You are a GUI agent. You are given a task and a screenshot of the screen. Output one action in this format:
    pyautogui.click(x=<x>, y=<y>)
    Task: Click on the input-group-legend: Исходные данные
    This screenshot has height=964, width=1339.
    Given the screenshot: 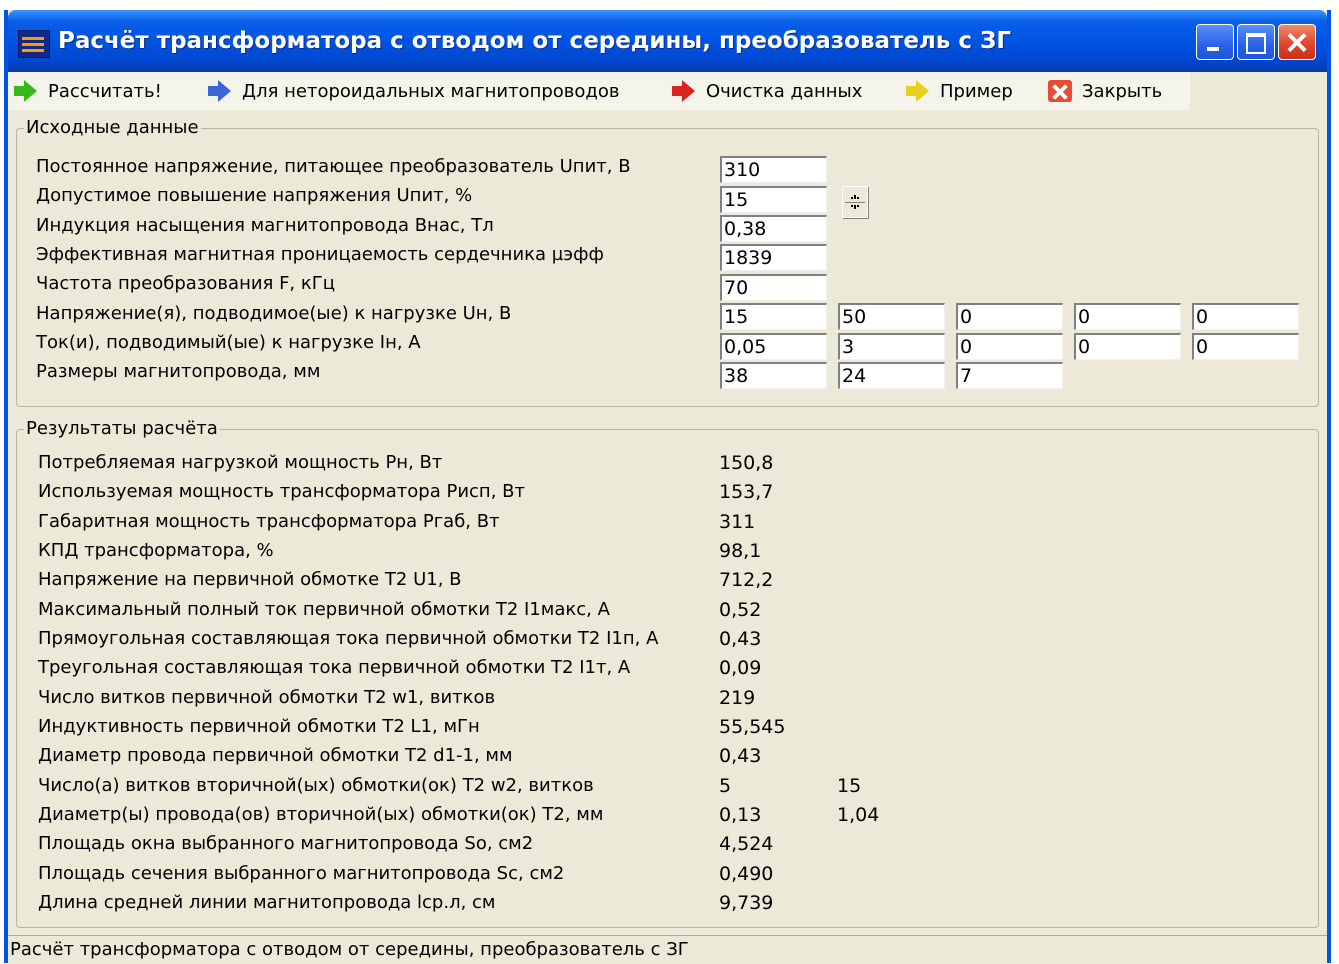 What is the action you would take?
    pyautogui.click(x=112, y=128)
    